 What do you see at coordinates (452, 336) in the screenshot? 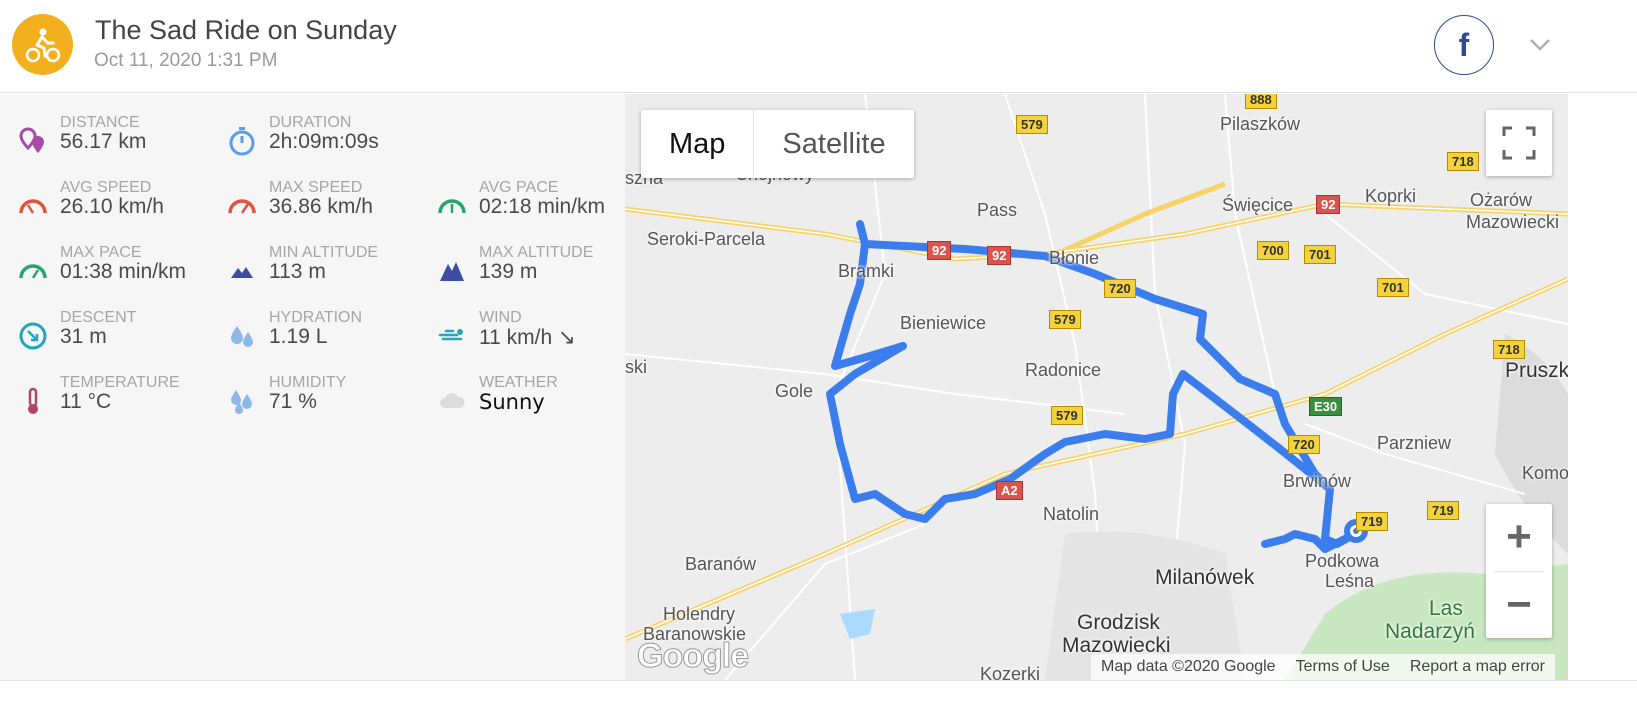
I see `wind-icon` at bounding box center [452, 336].